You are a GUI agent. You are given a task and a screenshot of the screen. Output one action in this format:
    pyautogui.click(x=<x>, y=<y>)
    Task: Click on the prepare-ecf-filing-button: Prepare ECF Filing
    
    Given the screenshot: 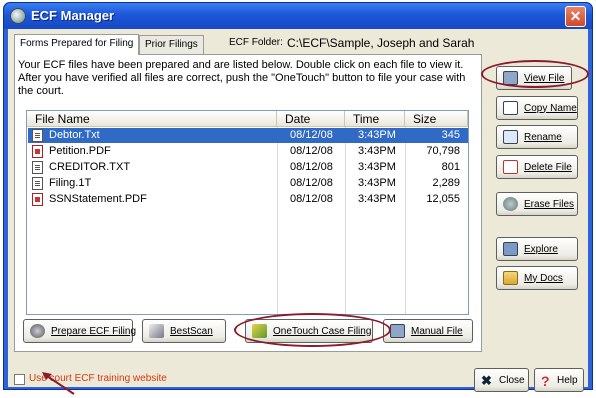 What is the action you would take?
    pyautogui.click(x=79, y=331)
    